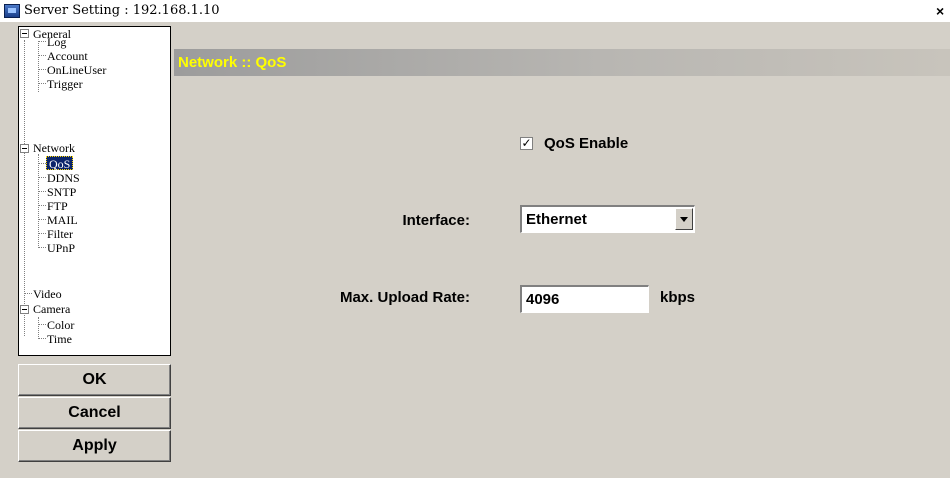  What do you see at coordinates (94, 446) in the screenshot?
I see `apply-button: Apply` at bounding box center [94, 446].